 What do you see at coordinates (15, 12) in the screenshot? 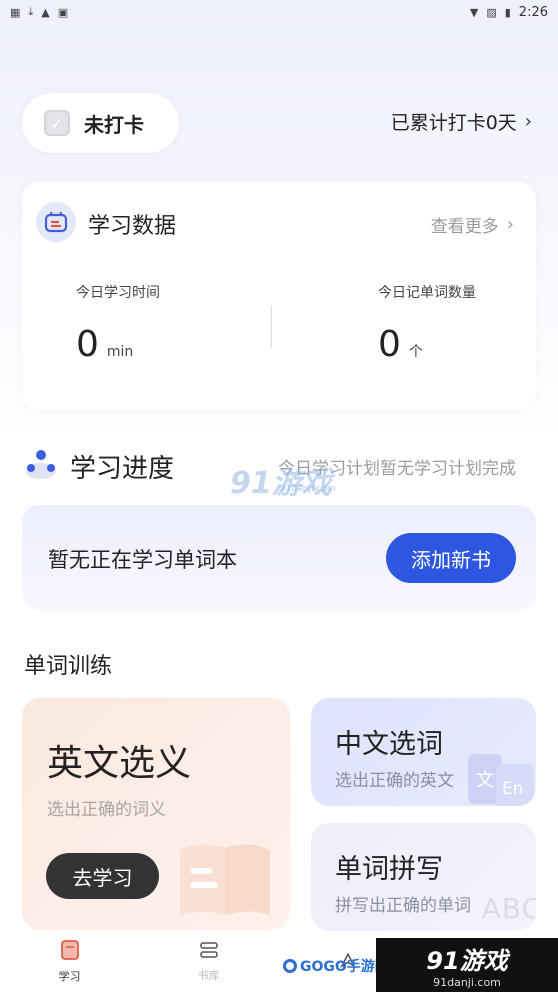
I see `notification-icon: ▦` at bounding box center [15, 12].